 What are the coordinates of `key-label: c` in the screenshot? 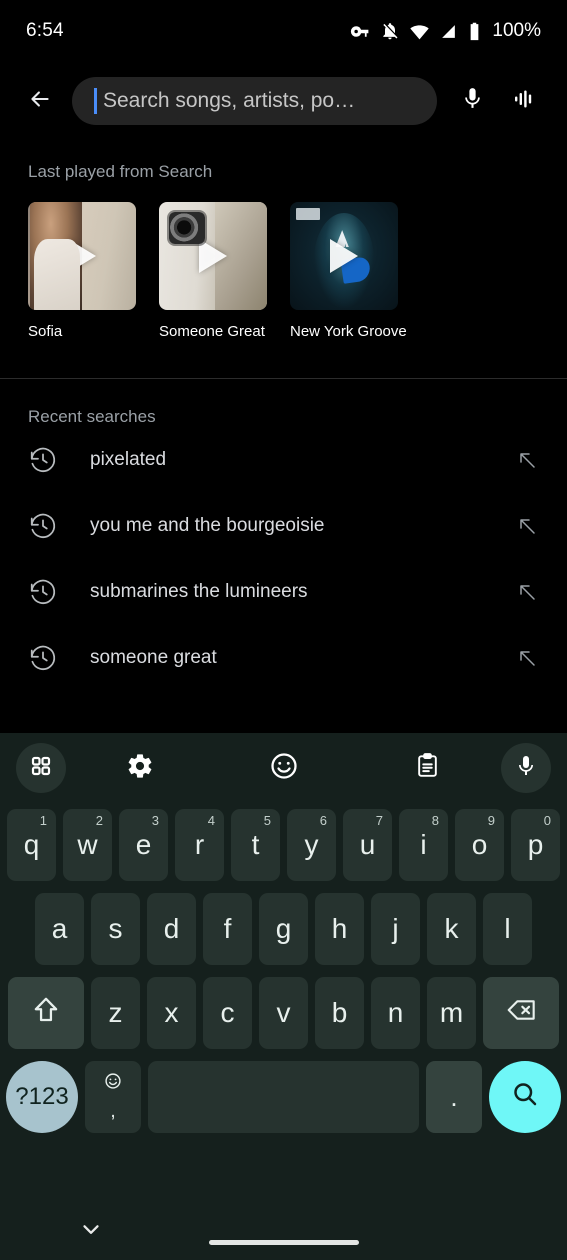 It's located at (227, 1012).